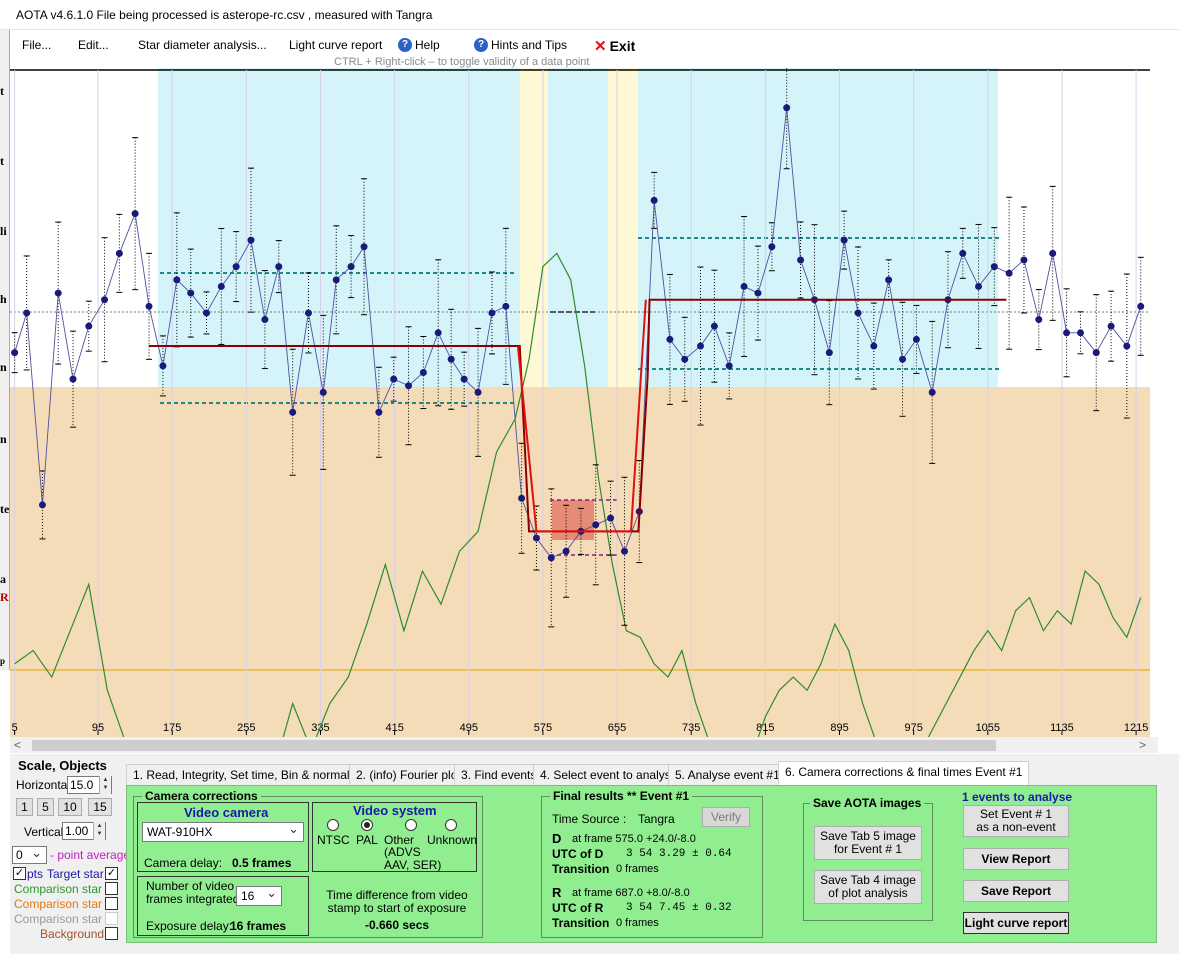 The image size is (1179, 954). I want to click on menu-help-label: Help, so click(427, 45).